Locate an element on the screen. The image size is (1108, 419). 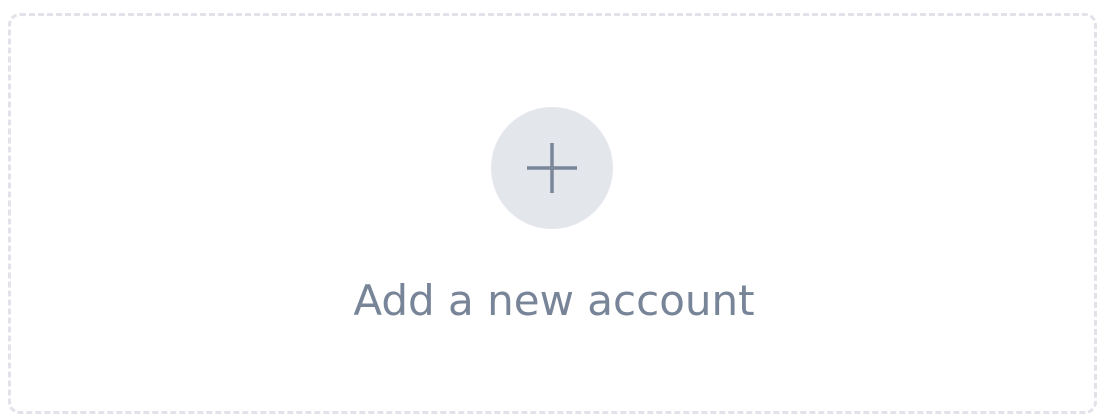
add-account-button is located at coordinates (552, 168).